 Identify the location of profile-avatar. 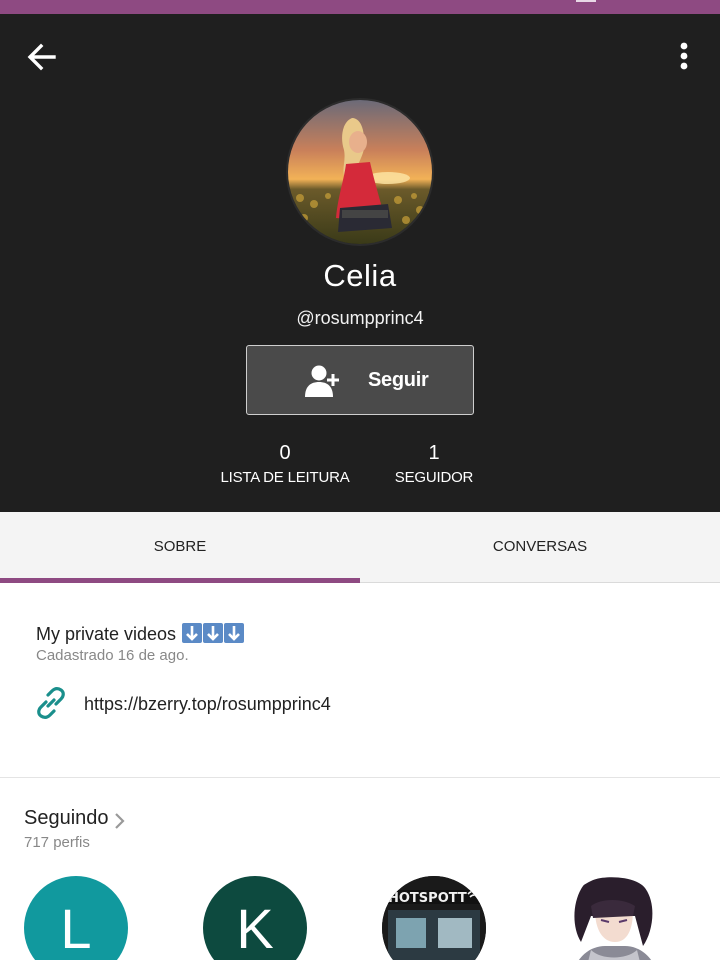
(360, 172).